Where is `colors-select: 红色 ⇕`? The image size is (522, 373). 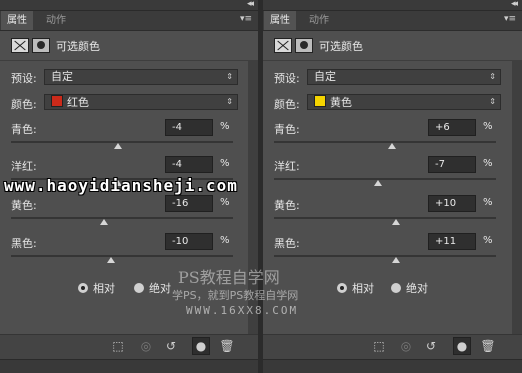 colors-select: 红色 ⇕ is located at coordinates (141, 102).